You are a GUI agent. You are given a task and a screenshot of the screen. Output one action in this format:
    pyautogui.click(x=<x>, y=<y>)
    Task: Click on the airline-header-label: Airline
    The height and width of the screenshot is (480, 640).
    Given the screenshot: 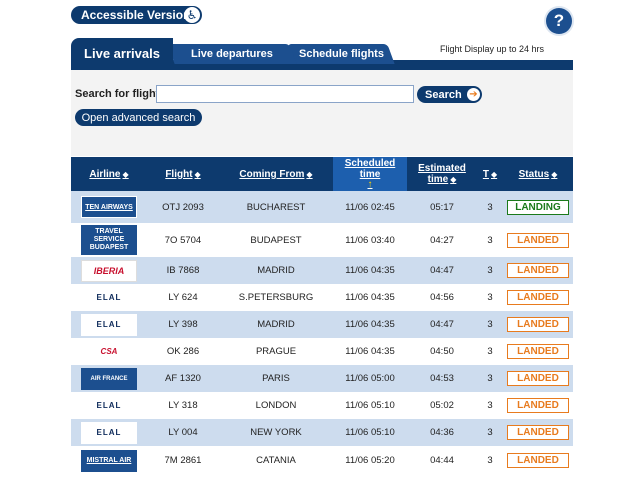 What is the action you would take?
    pyautogui.click(x=105, y=174)
    